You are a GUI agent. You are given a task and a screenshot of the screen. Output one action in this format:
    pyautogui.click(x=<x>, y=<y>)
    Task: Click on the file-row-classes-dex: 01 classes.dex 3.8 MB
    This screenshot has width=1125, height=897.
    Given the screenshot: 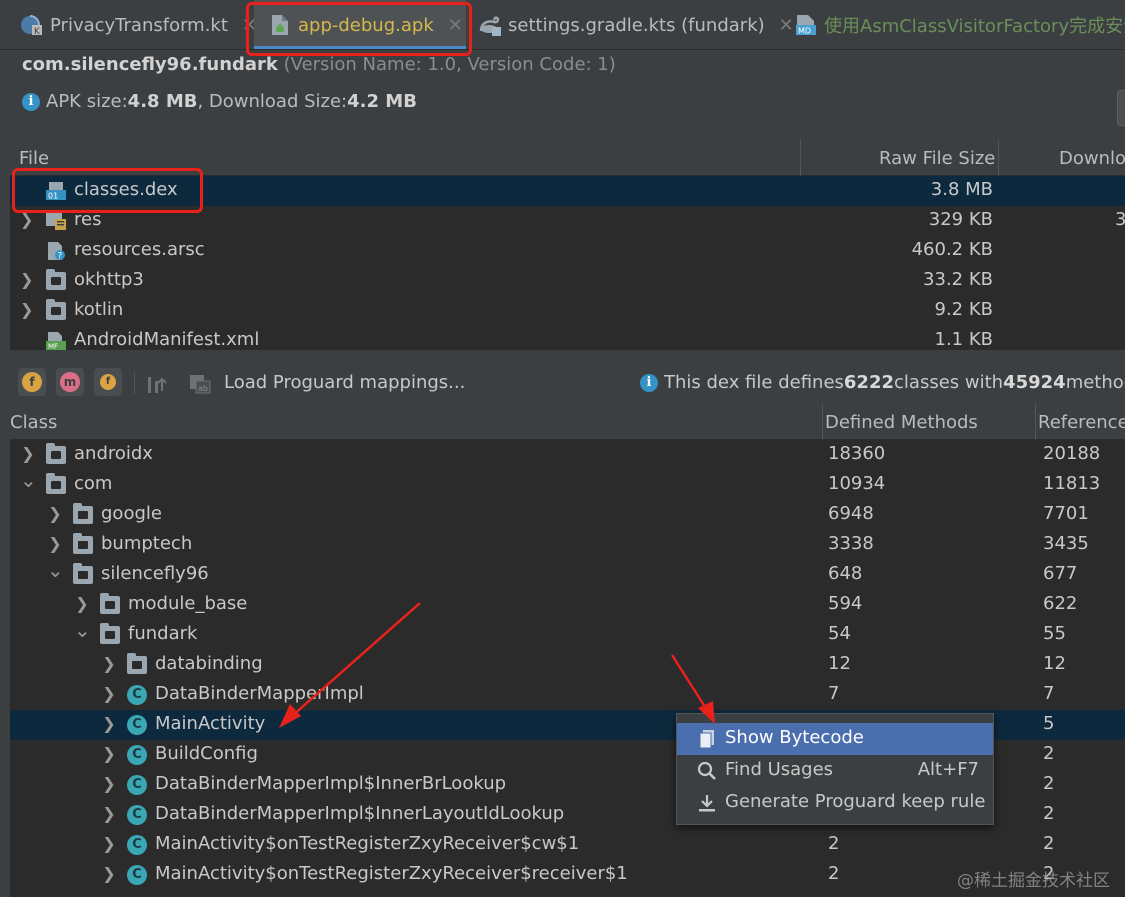 What is the action you would take?
    pyautogui.click(x=567, y=191)
    